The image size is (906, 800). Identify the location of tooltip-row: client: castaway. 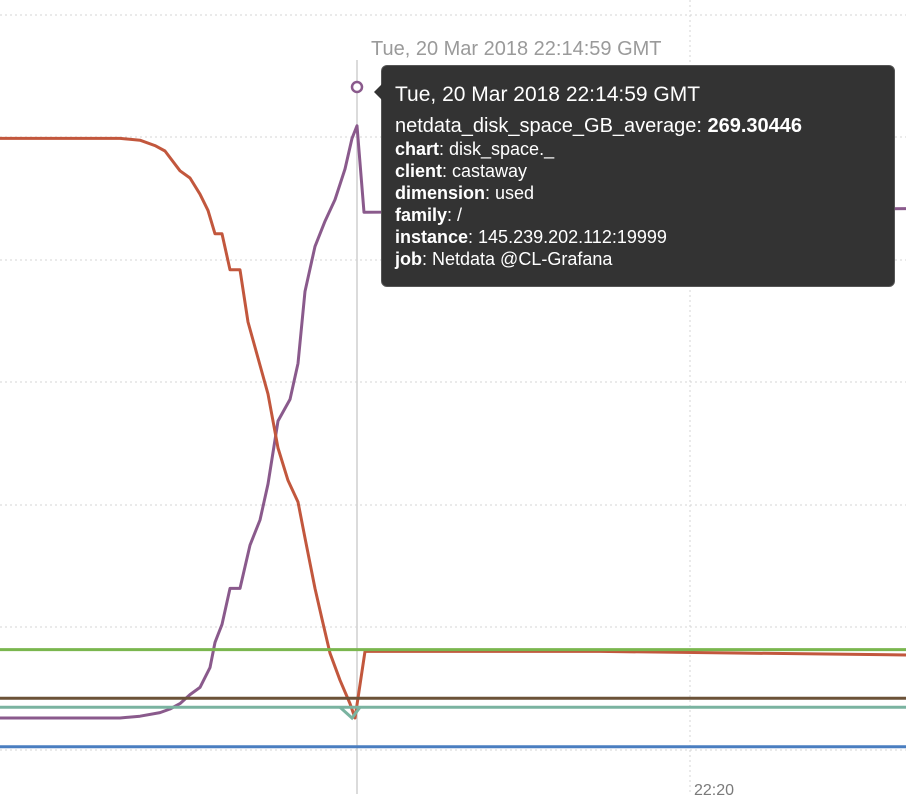
(644, 171).